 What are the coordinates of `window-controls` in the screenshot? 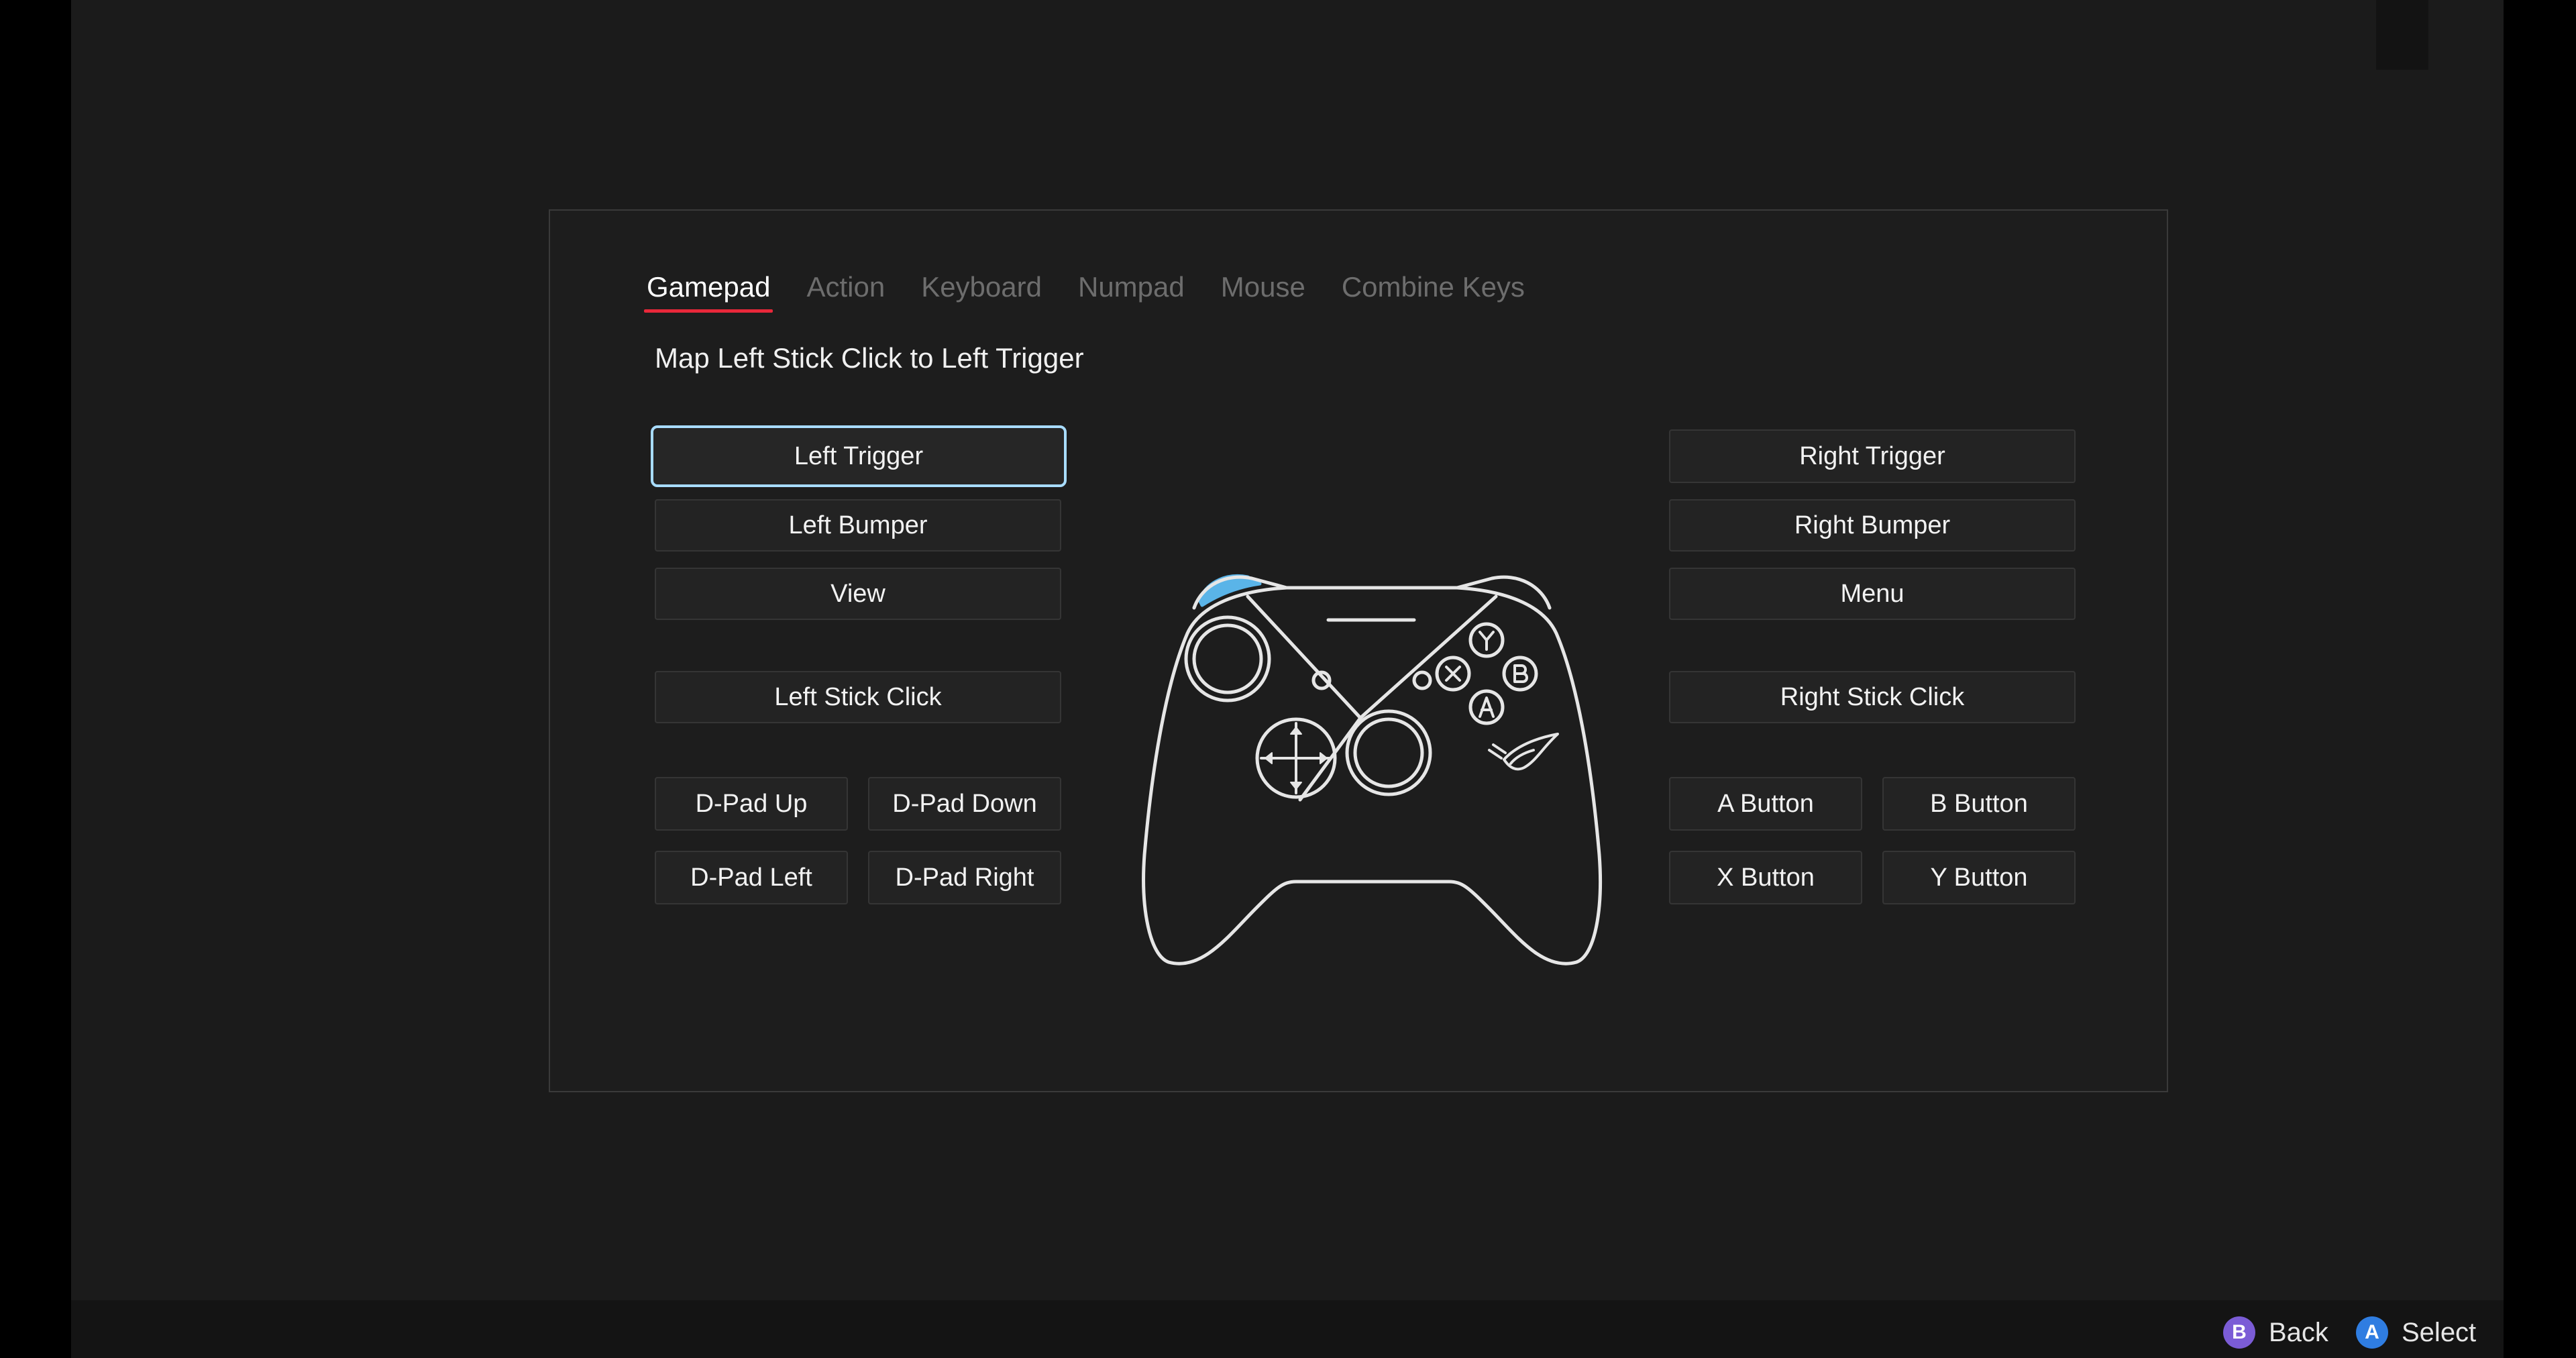 It's located at (2402, 35).